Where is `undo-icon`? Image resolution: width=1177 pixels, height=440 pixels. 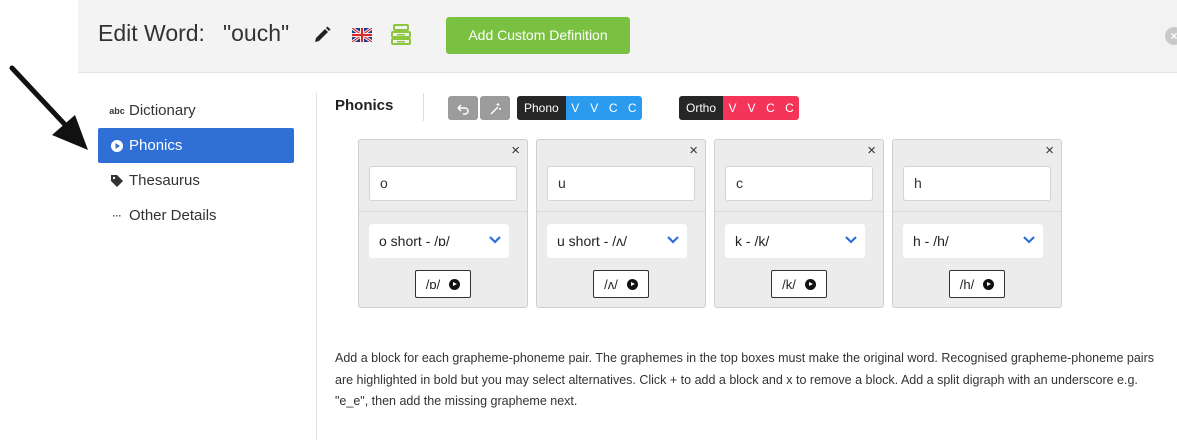
undo-icon is located at coordinates (463, 109).